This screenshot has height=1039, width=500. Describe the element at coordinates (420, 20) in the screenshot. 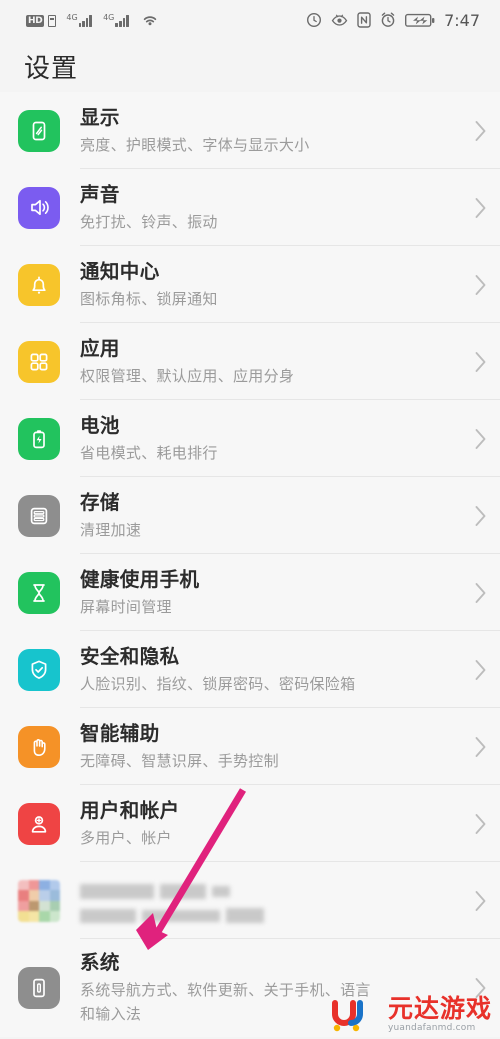

I see `battery-charging-icon` at that location.